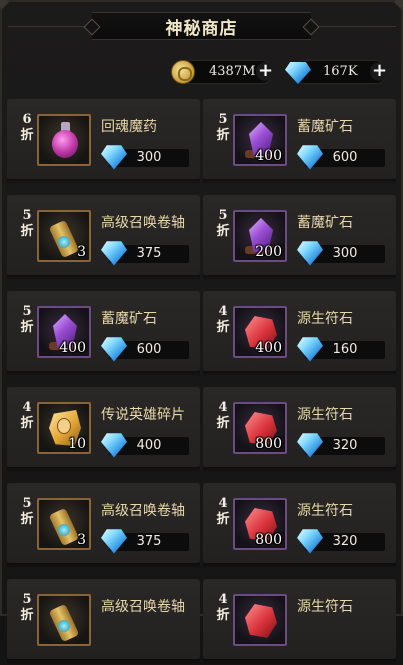 The width and height of the screenshot is (403, 665). I want to click on item-slot: 10, so click(64, 428).